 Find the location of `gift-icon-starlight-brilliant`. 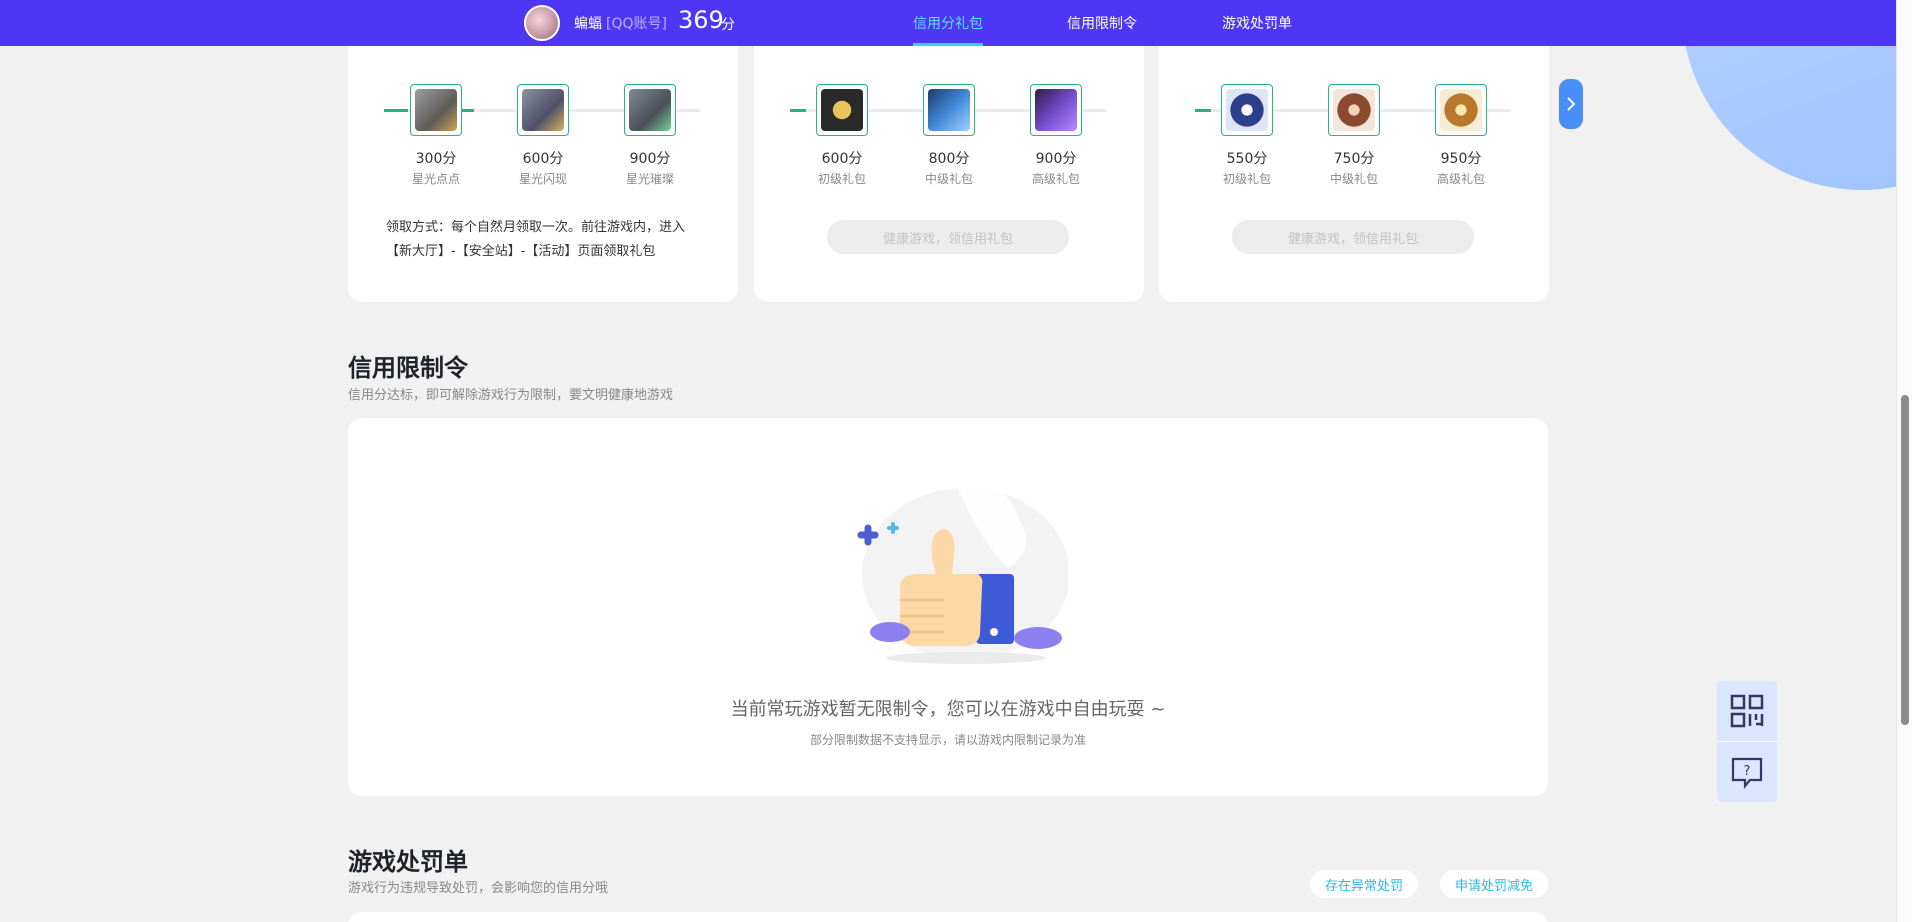

gift-icon-starlight-brilliant is located at coordinates (650, 110).